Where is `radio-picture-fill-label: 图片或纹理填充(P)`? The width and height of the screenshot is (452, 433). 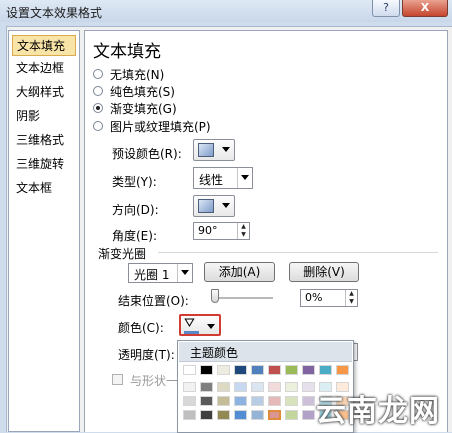
radio-picture-fill-label: 图片或纹理填充(P) is located at coordinates (160, 127).